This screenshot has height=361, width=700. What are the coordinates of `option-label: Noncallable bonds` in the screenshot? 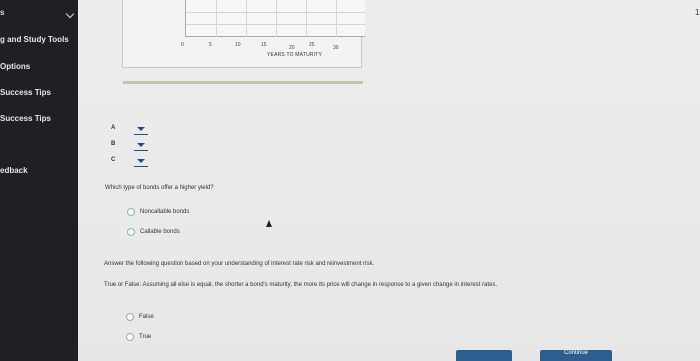 It's located at (164, 212).